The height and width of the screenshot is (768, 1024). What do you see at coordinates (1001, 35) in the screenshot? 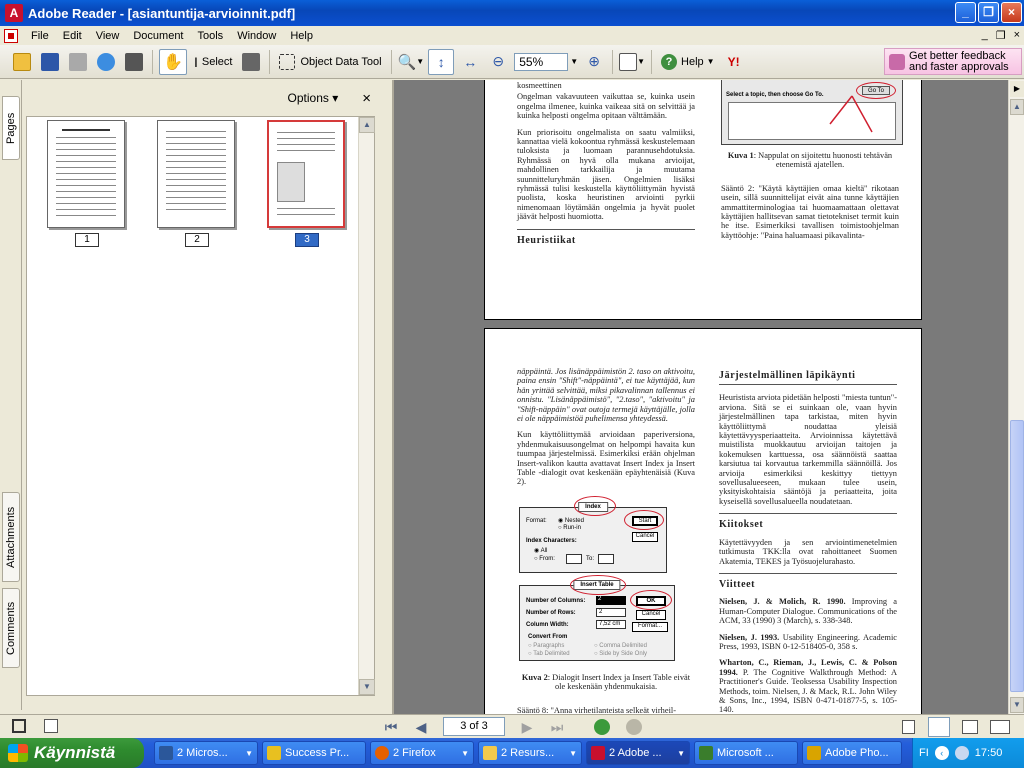
I see `doc-restore-button: ❐` at bounding box center [1001, 35].